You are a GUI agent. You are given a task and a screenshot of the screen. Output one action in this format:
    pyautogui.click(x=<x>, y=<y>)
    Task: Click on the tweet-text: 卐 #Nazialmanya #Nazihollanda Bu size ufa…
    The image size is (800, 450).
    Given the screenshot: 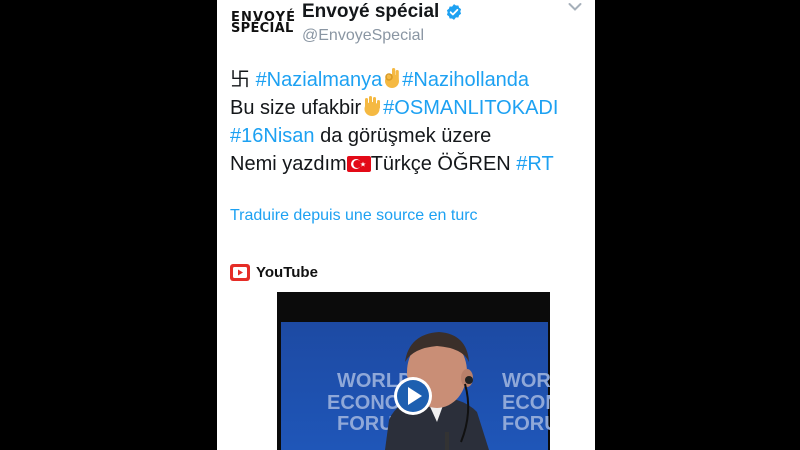 What is the action you would take?
    pyautogui.click(x=410, y=122)
    